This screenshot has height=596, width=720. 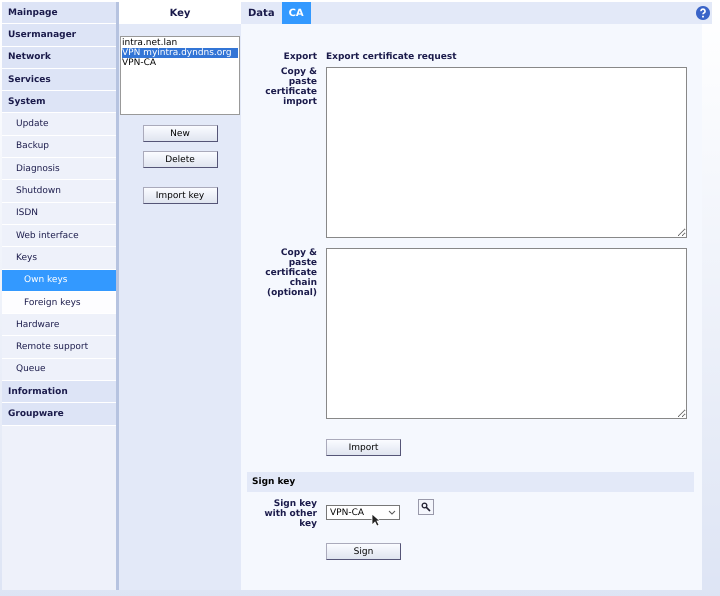 What do you see at coordinates (261, 13) in the screenshot?
I see `tab: Data` at bounding box center [261, 13].